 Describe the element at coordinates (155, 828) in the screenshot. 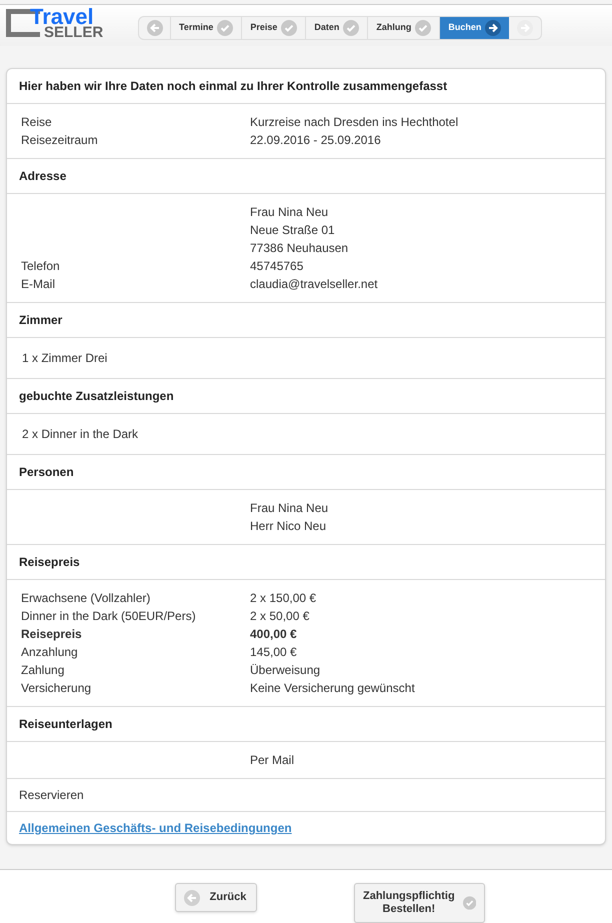

I see `terms-link: Allgemeinen Geschäfts- und Reisebedingungen` at that location.